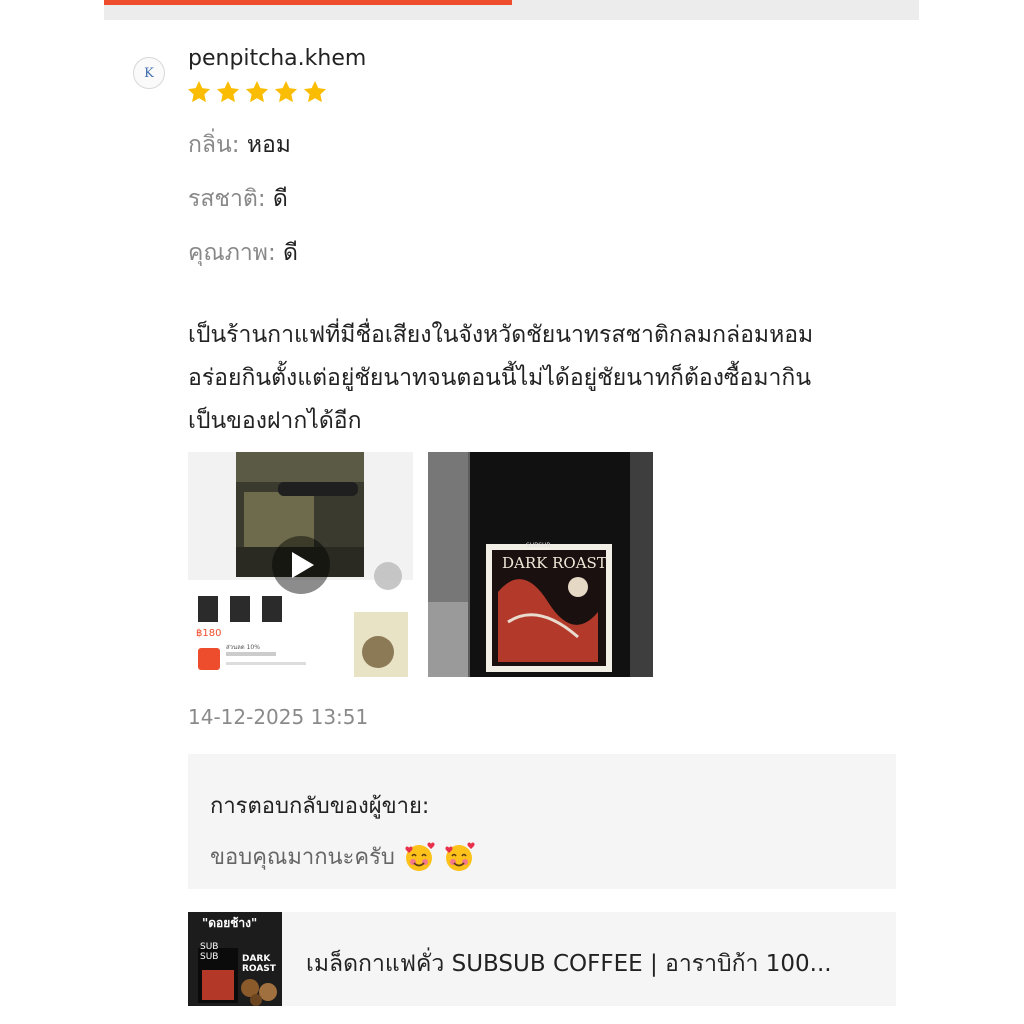 The height and width of the screenshot is (1024, 1024). I want to click on attribute-aroma: กลิ่น: หอม, so click(239, 145).